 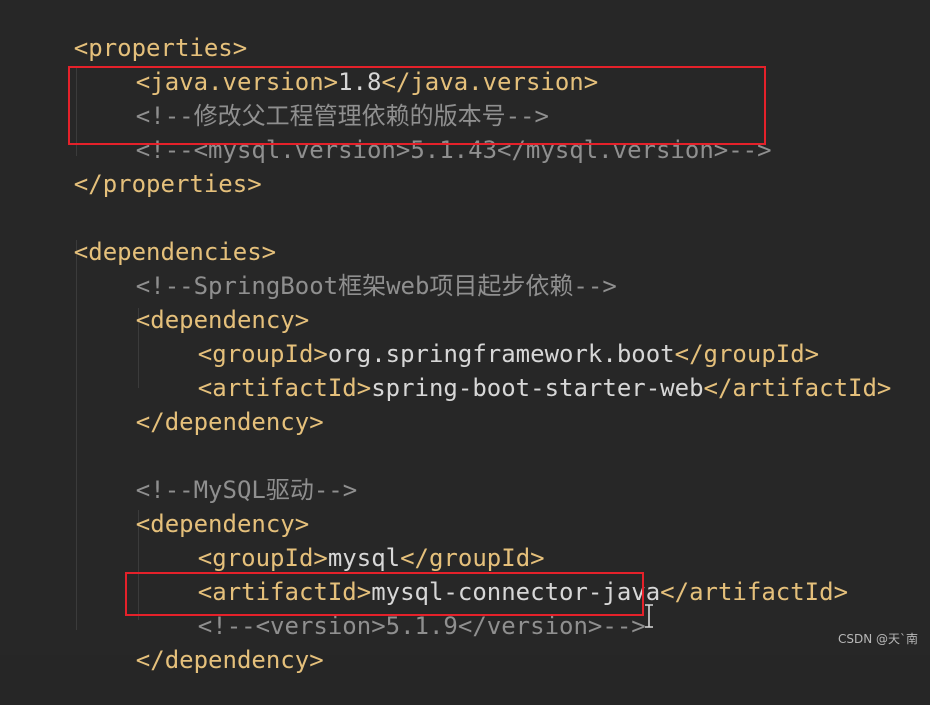 I want to click on indent-guide, so click(x=76, y=435).